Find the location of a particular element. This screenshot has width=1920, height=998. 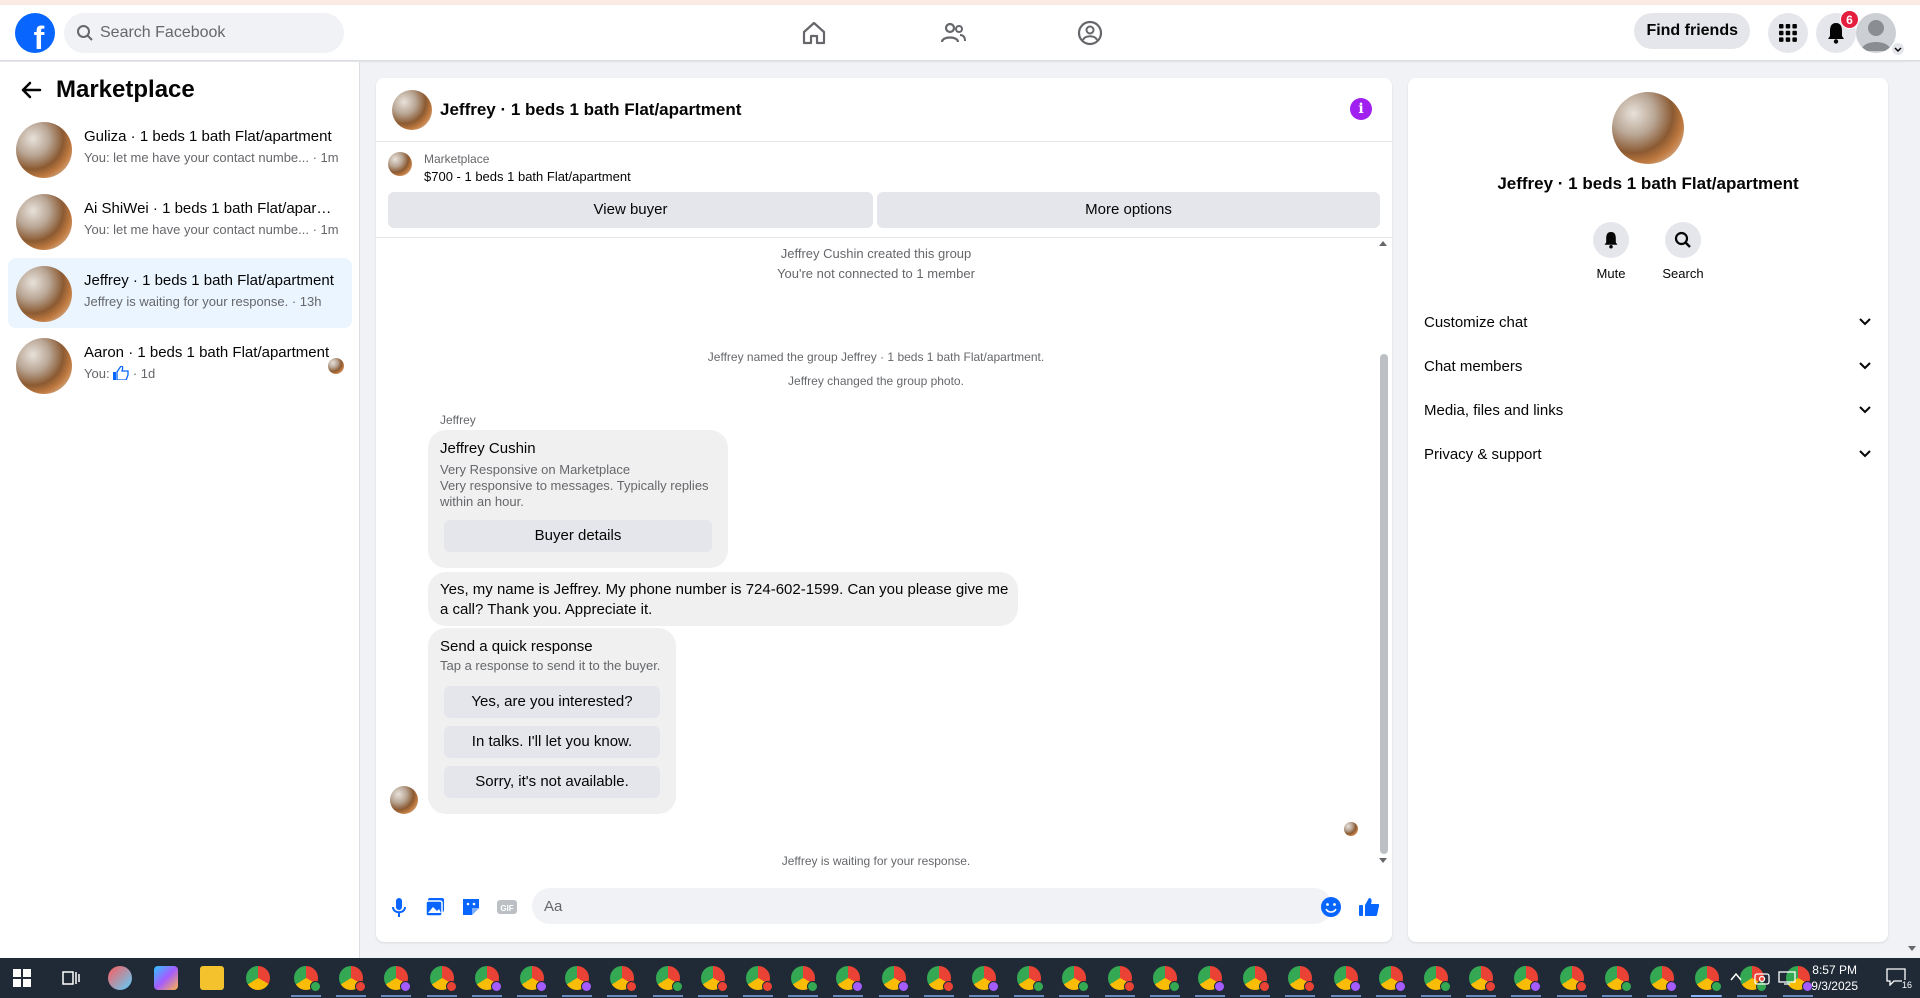

photo-attach-icon is located at coordinates (435, 907).